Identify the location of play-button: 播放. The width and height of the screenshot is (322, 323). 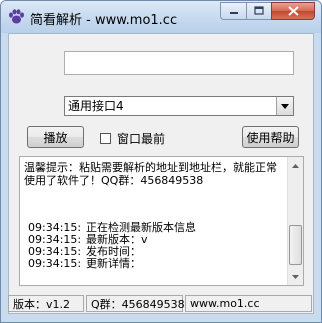
(55, 137).